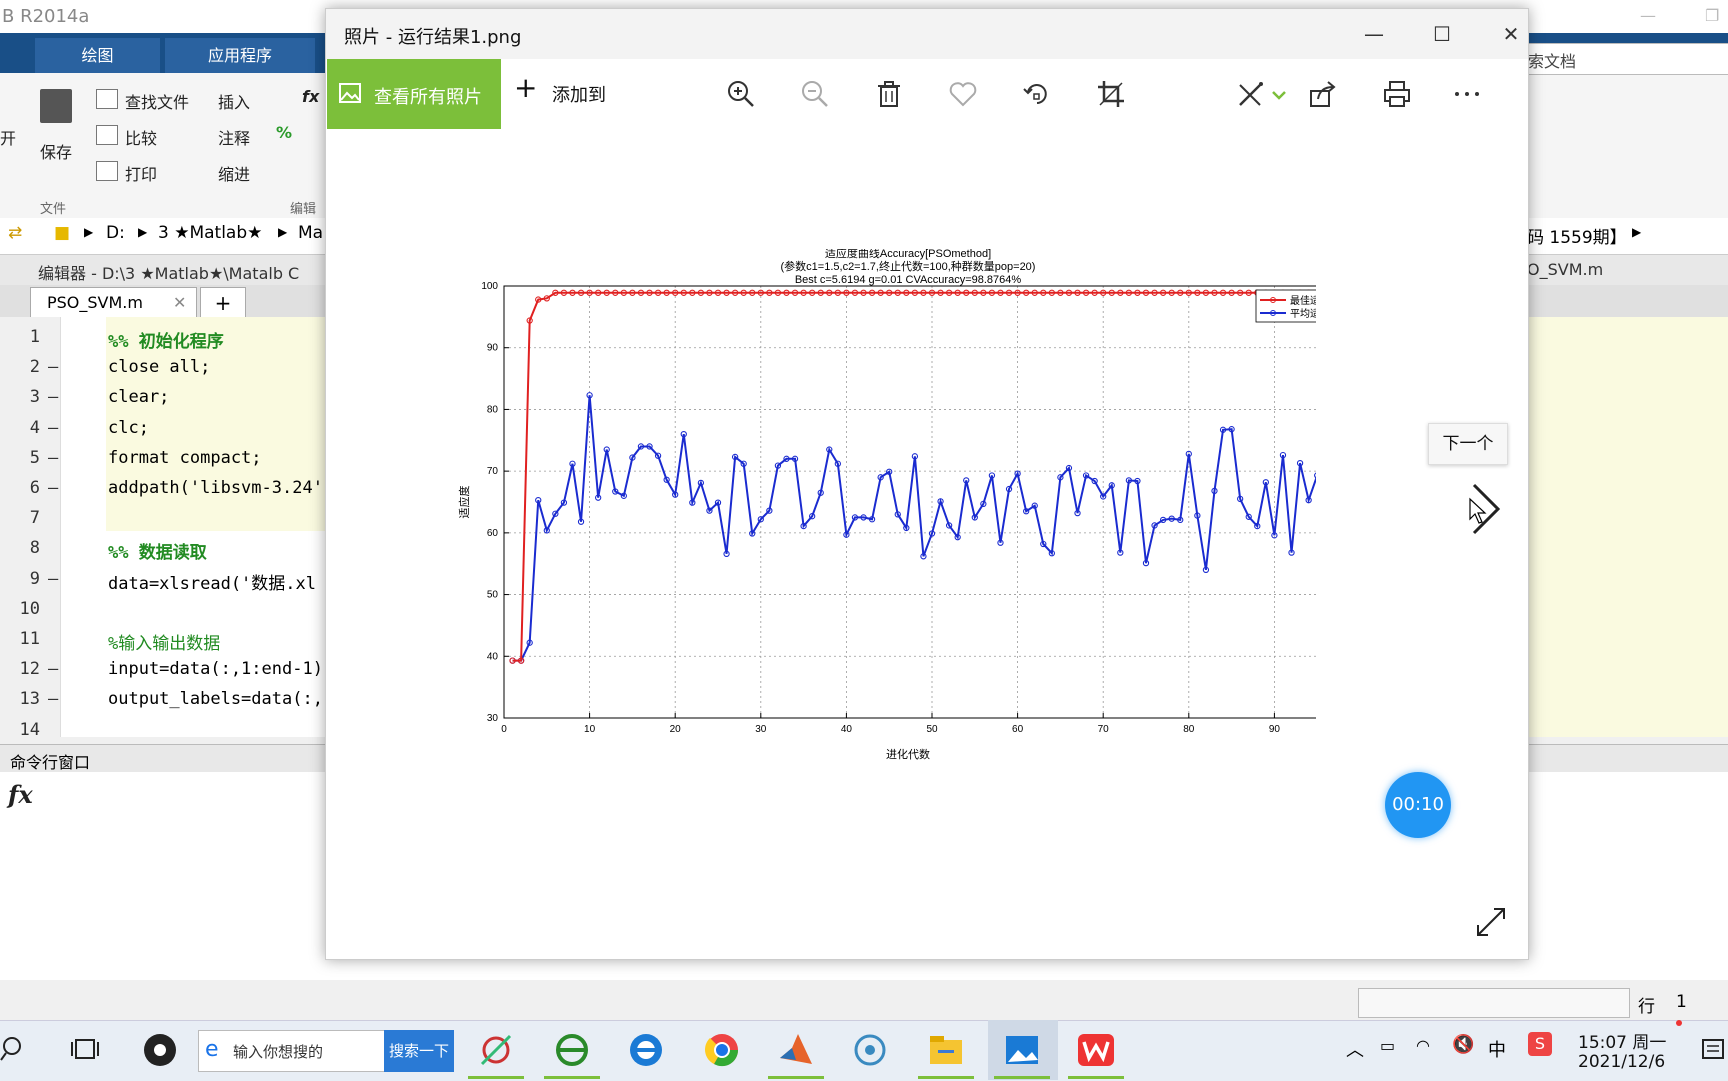 Image resolution: width=1728 pixels, height=1081 pixels. Describe the element at coordinates (160, 1050) in the screenshot. I see `pinwheel-app-icon` at that location.